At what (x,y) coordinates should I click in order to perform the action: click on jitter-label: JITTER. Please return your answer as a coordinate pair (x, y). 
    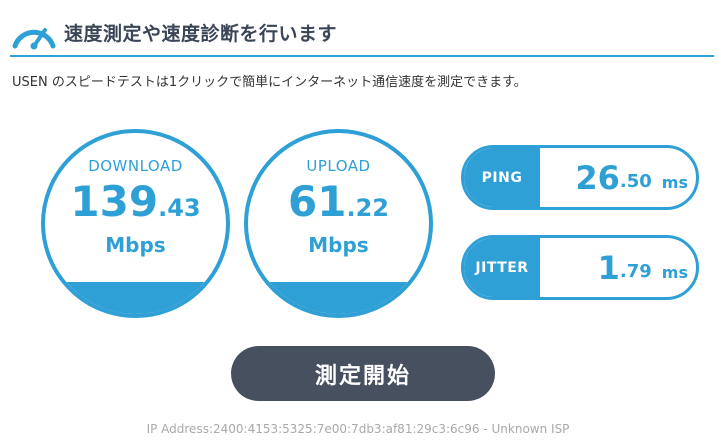
    Looking at the image, I should click on (502, 267).